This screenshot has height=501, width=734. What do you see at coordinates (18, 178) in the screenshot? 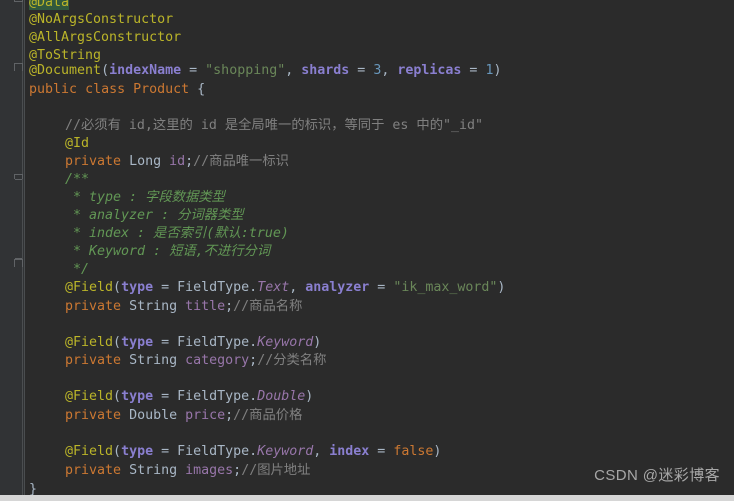
I see `fold-marker-javadoc-icon` at bounding box center [18, 178].